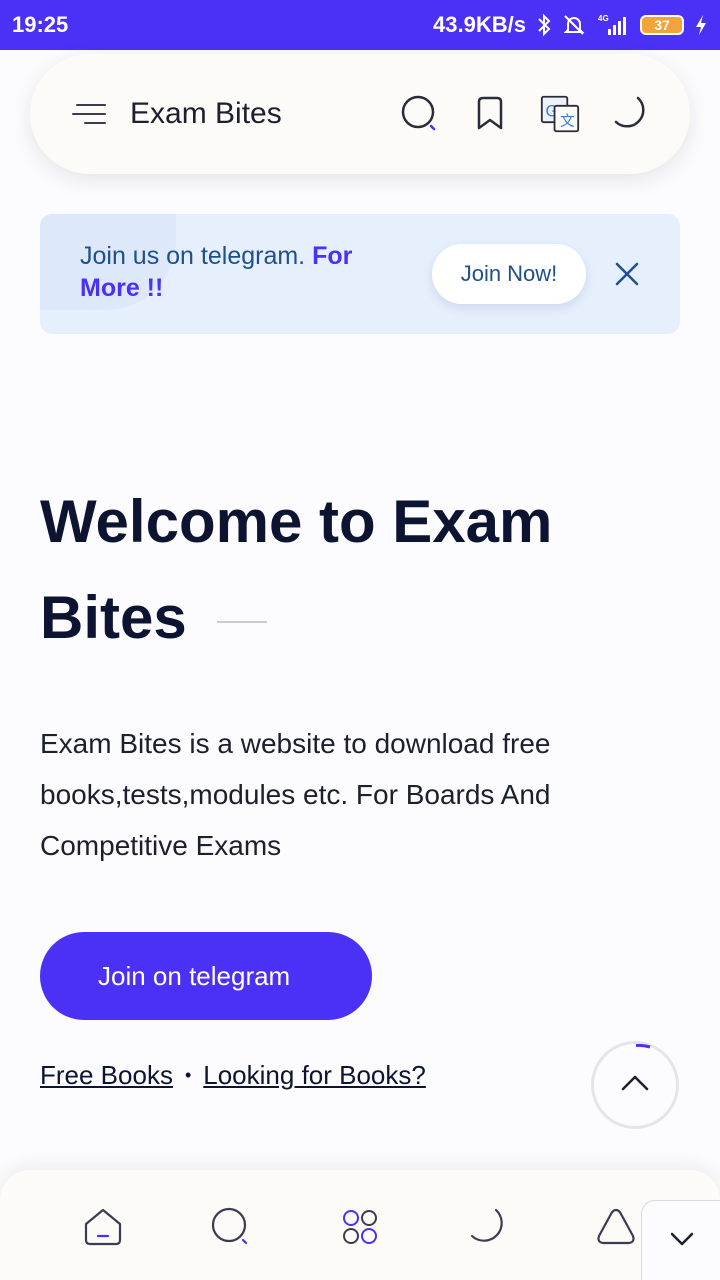 The width and height of the screenshot is (720, 1280). Describe the element at coordinates (643, 1046) in the screenshot. I see `scroll-progress-ring` at that location.